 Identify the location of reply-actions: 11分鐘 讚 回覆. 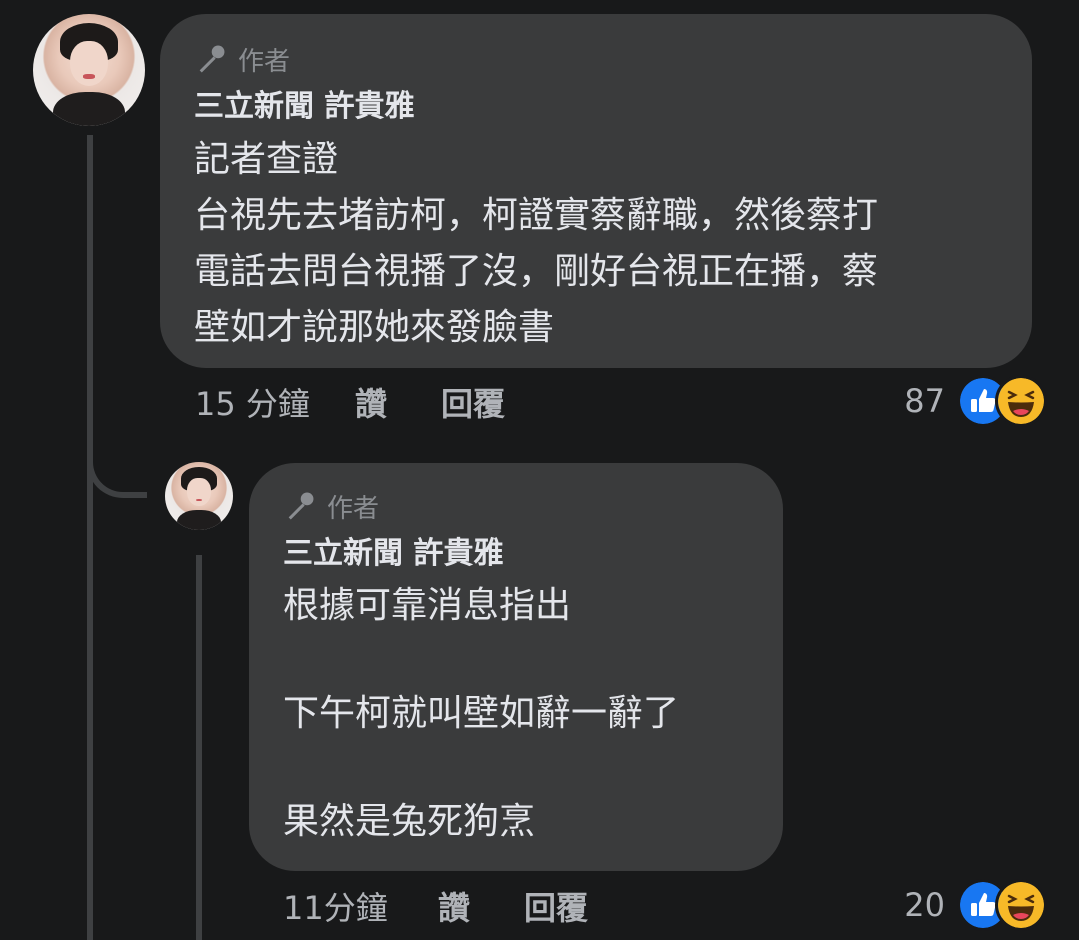
(446, 906).